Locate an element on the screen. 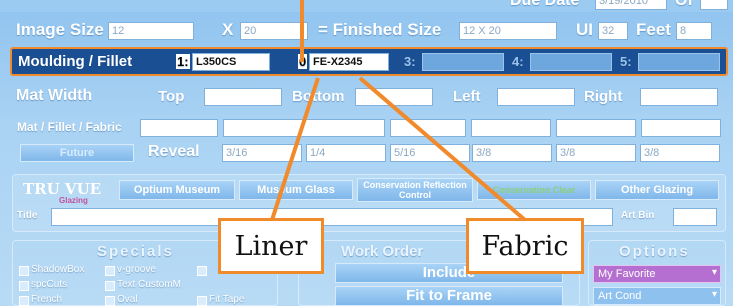 This screenshot has height=306, width=733. french-checkbox is located at coordinates (24, 301).